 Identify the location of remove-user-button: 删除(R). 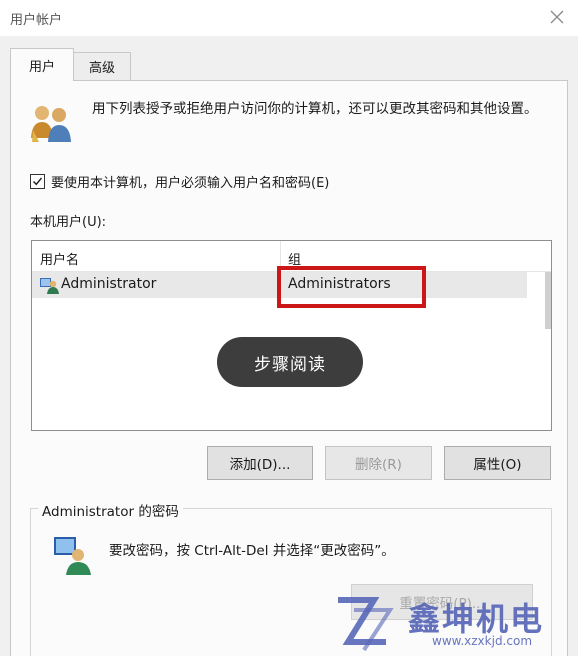
(378, 463).